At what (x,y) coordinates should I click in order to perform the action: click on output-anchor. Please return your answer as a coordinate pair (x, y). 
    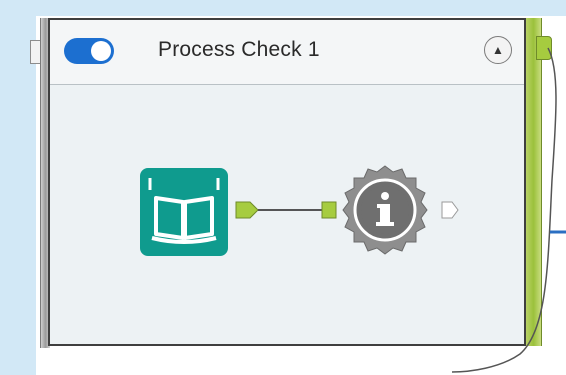
    Looking at the image, I should click on (247, 210).